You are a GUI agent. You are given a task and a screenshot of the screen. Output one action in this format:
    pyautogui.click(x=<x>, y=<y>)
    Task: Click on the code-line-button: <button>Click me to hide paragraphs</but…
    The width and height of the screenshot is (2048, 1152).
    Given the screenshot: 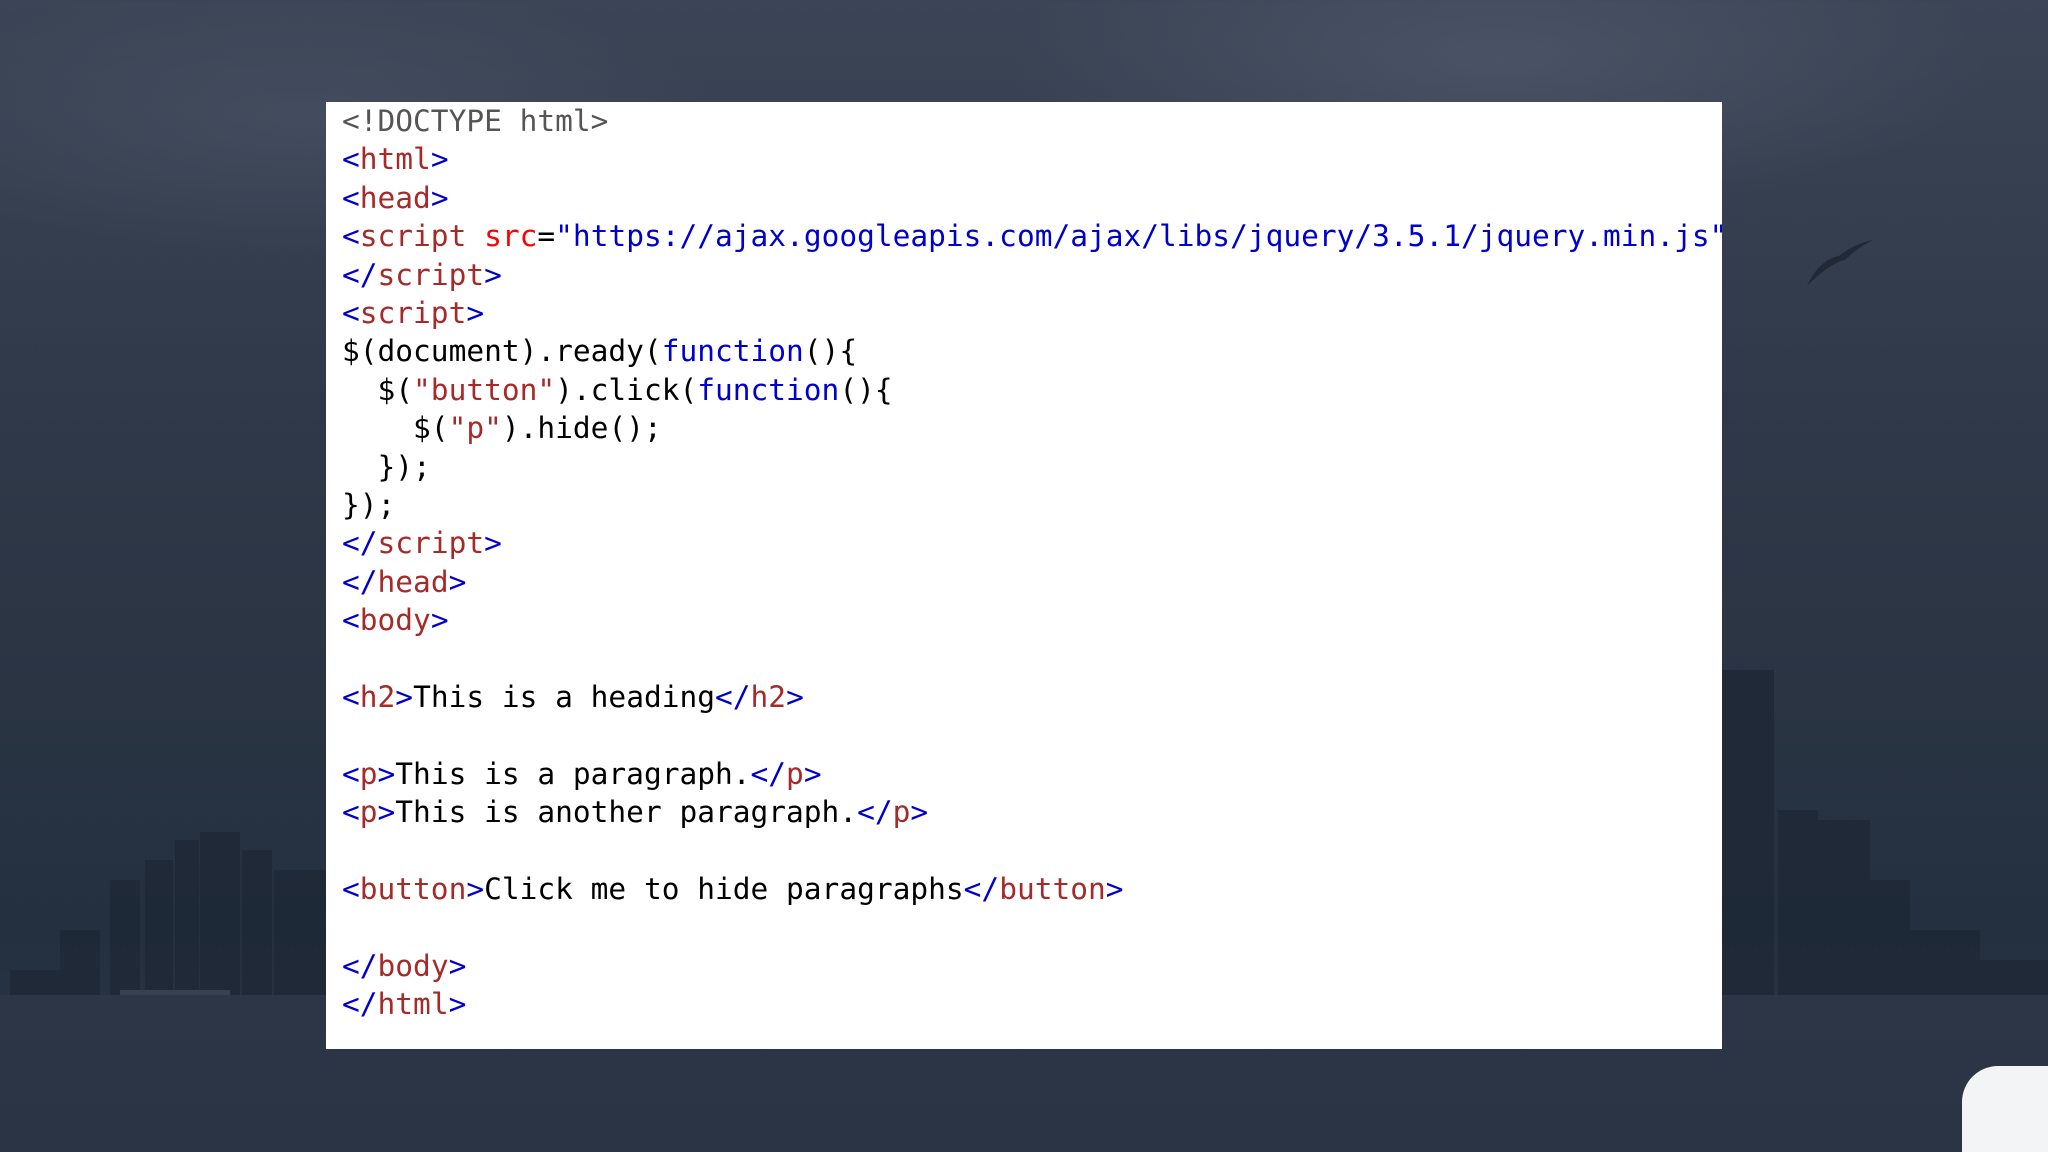 What is the action you would take?
    pyautogui.click(x=1032, y=889)
    